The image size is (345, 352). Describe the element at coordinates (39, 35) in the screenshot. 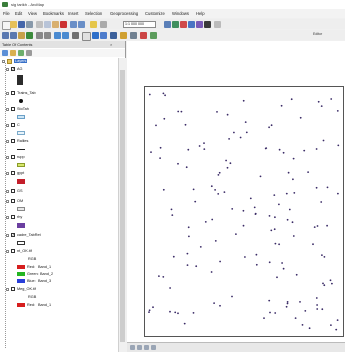

I see `fixed-zoom-in-icon` at that location.